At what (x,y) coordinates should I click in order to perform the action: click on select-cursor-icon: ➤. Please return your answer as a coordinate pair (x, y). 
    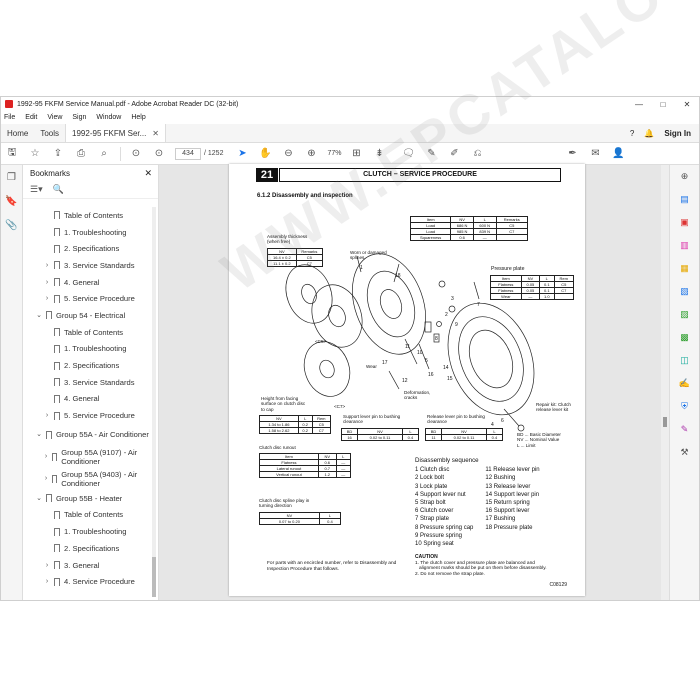
    Looking at the image, I should click on (242, 154).